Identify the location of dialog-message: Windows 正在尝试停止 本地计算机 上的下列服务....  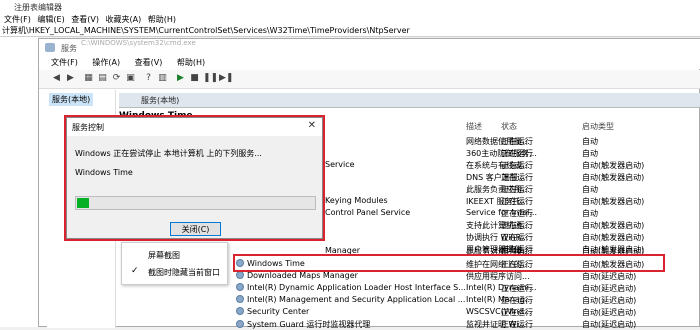
(168, 153).